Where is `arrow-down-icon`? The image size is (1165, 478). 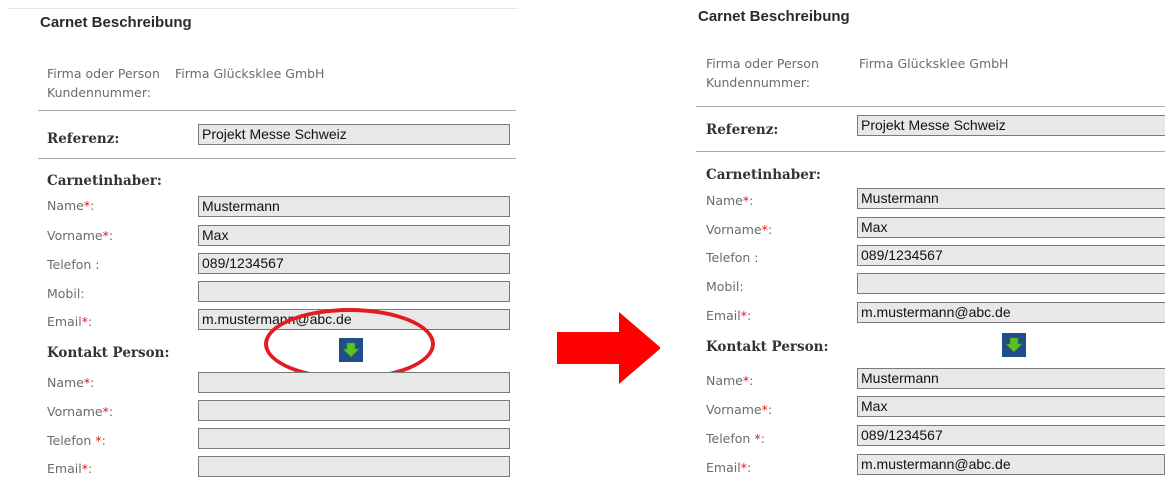
arrow-down-icon is located at coordinates (1014, 345).